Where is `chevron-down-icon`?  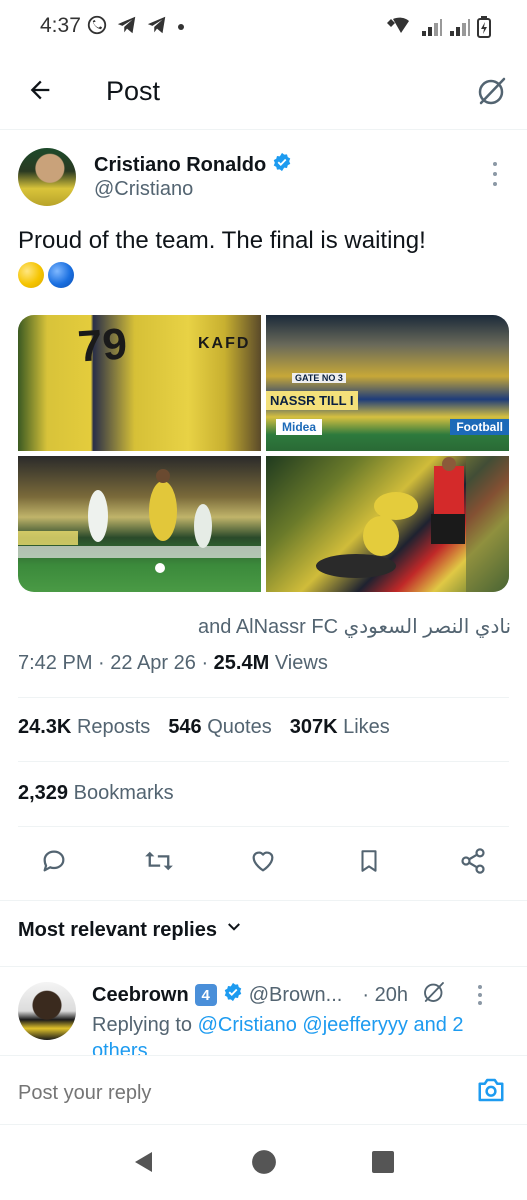 chevron-down-icon is located at coordinates (234, 930).